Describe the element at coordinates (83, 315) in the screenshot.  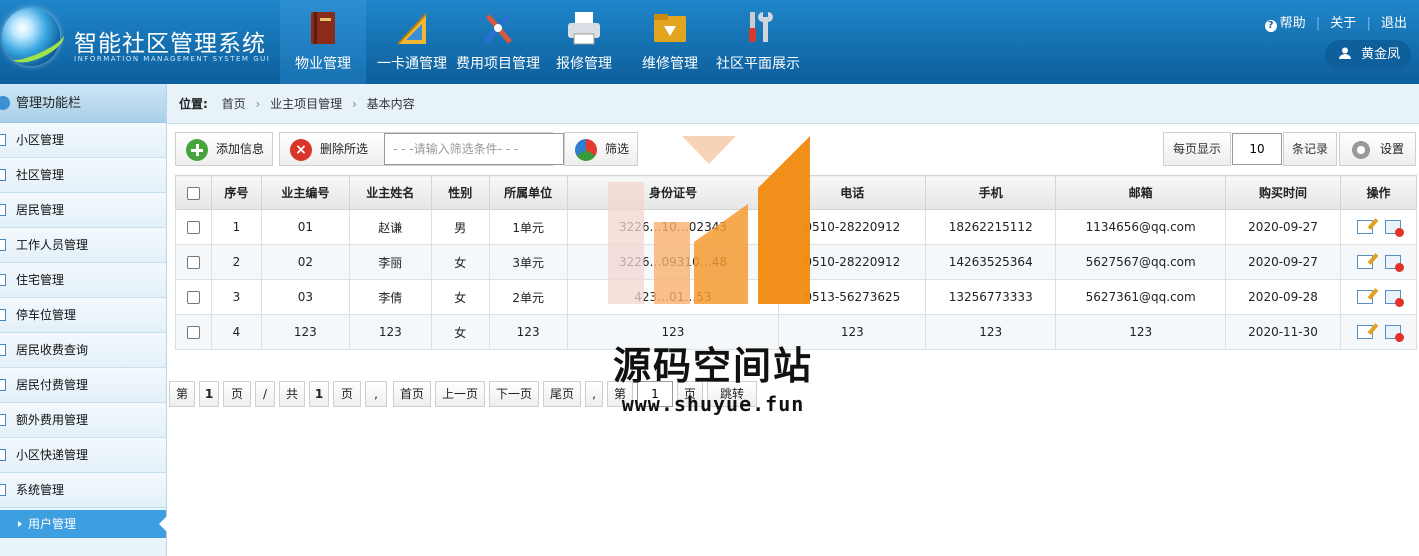
I see `sidebar-item-parking: 停车位管理` at that location.